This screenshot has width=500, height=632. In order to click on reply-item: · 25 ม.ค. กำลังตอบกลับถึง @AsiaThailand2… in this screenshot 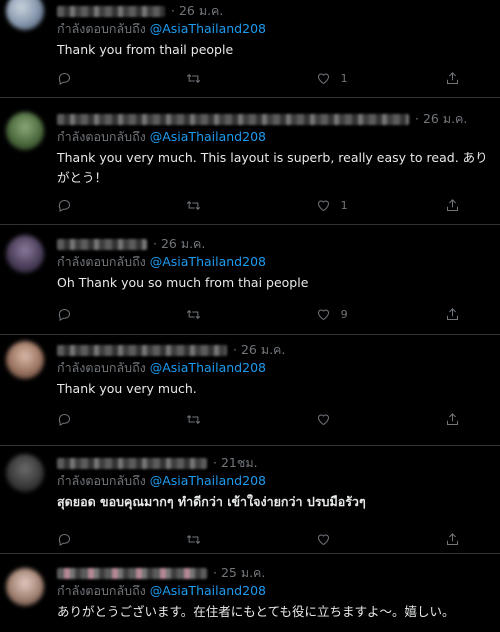, I will do `click(250, 593)`.